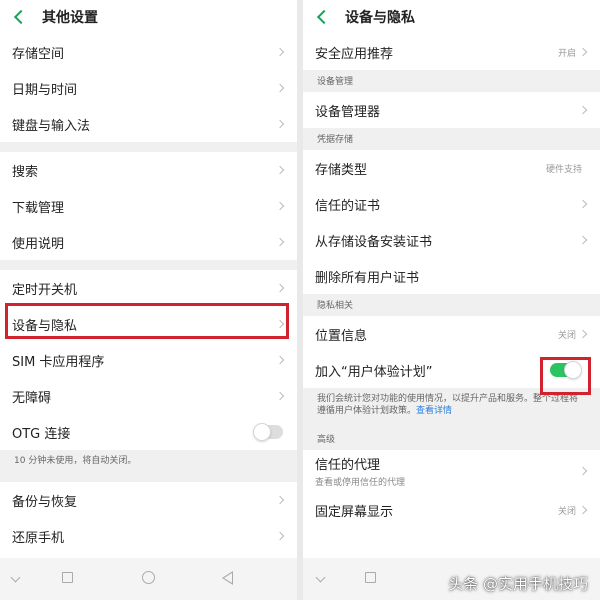  Describe the element at coordinates (51, 126) in the screenshot. I see `item-label: 键盘与输入法` at that location.